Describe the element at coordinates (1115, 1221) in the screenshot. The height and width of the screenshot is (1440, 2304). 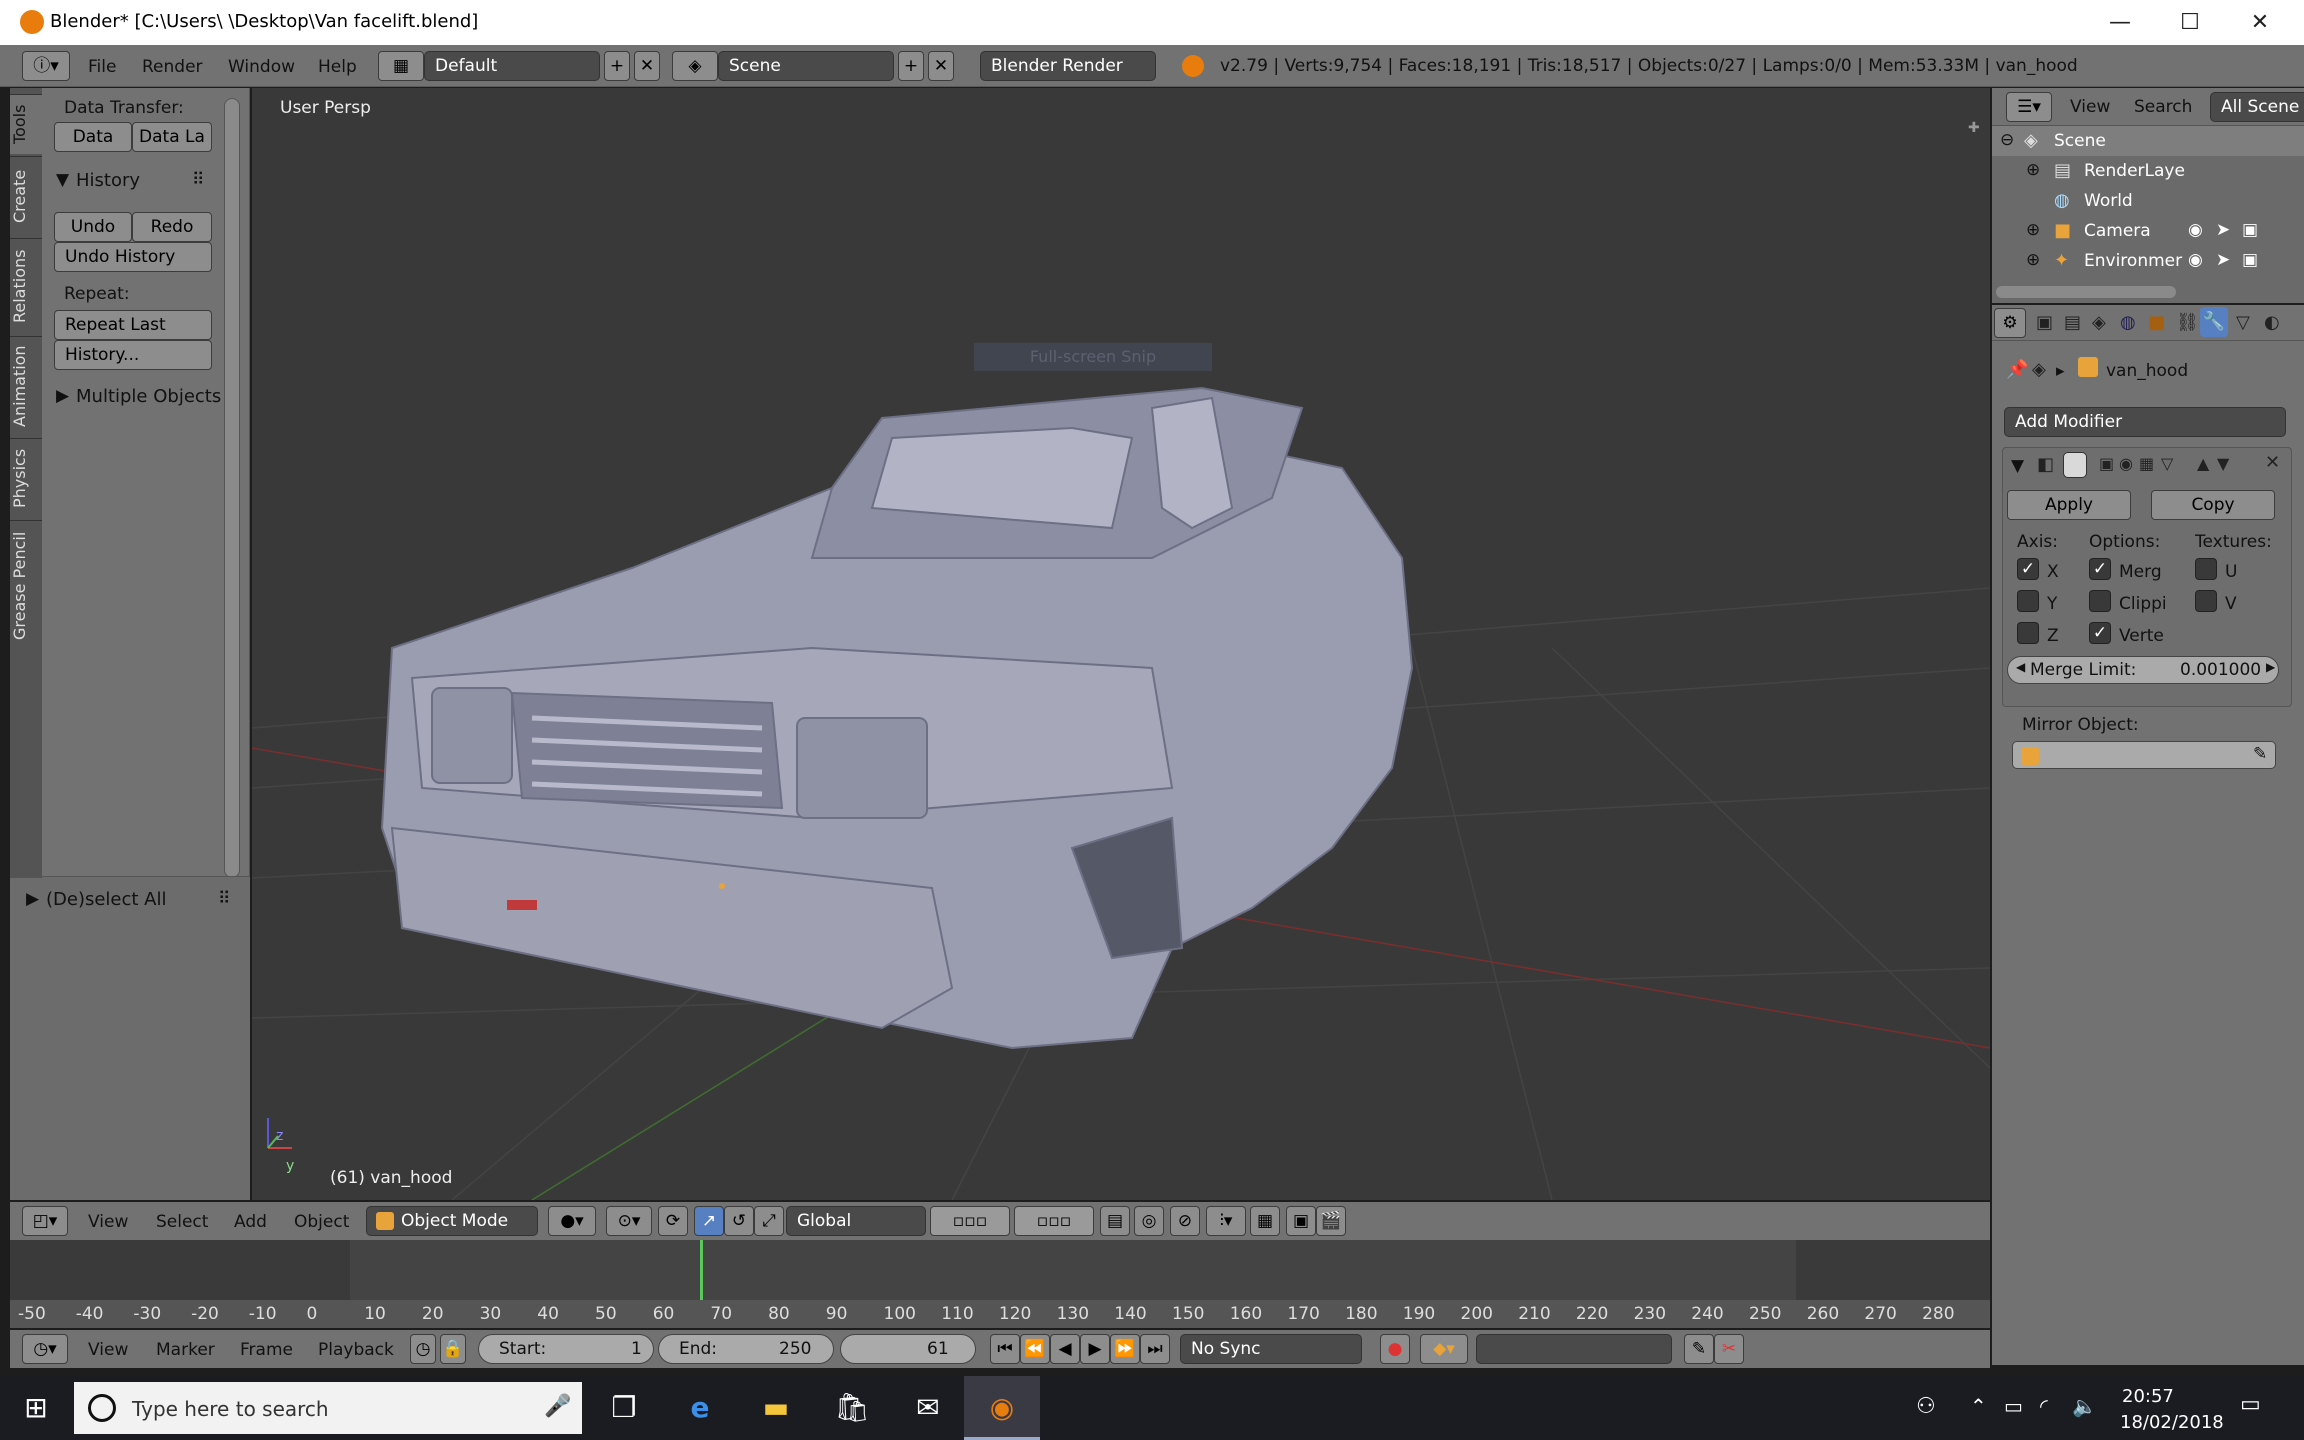
I see `lock-layers-icon: ▤` at that location.